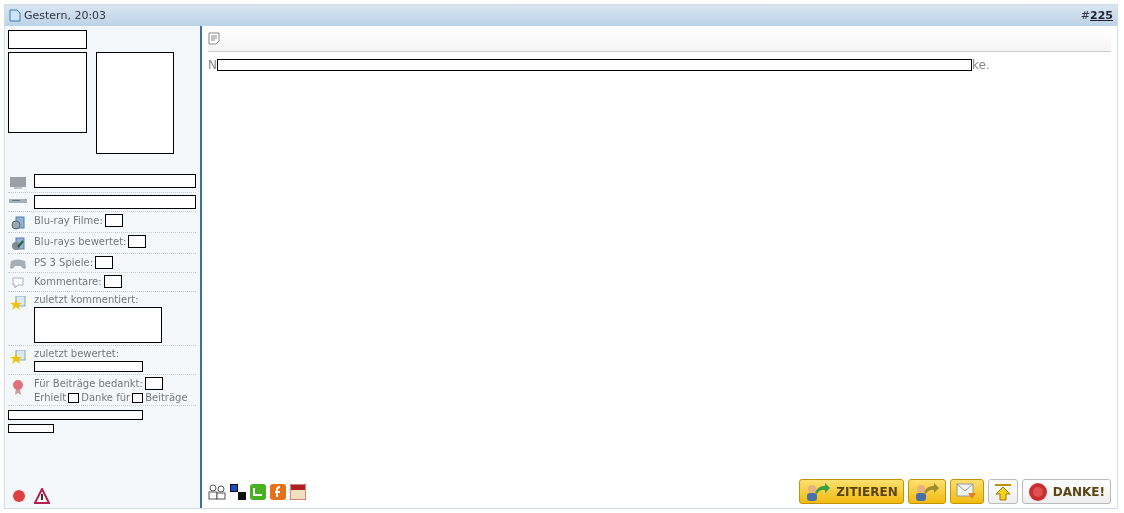 The height and width of the screenshot is (513, 1124). What do you see at coordinates (18, 201) in the screenshot?
I see `player-icon` at bounding box center [18, 201].